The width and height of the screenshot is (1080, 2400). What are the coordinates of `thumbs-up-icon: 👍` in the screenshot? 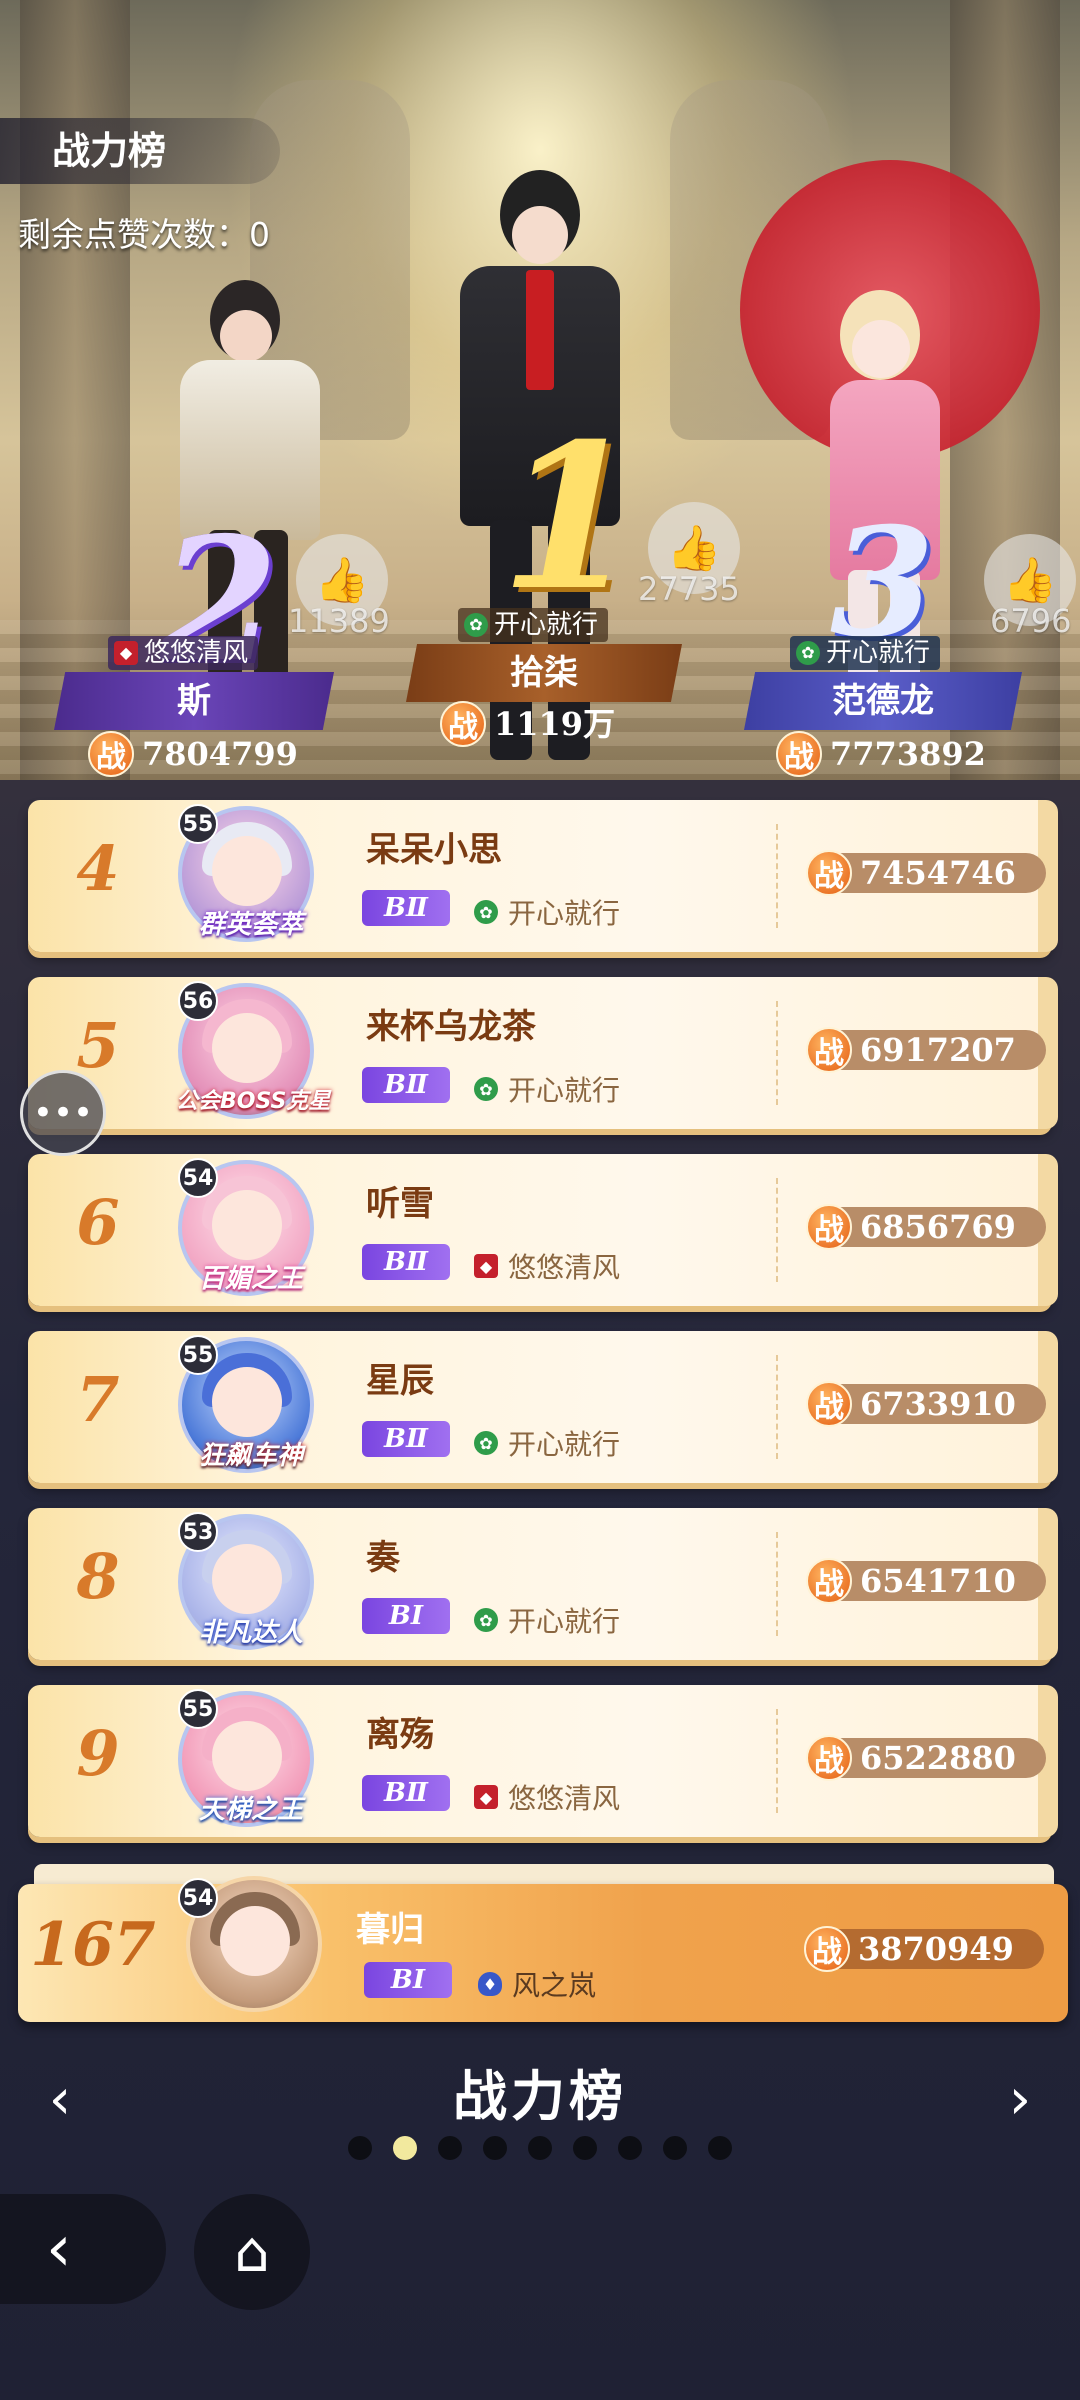 It's located at (342, 580).